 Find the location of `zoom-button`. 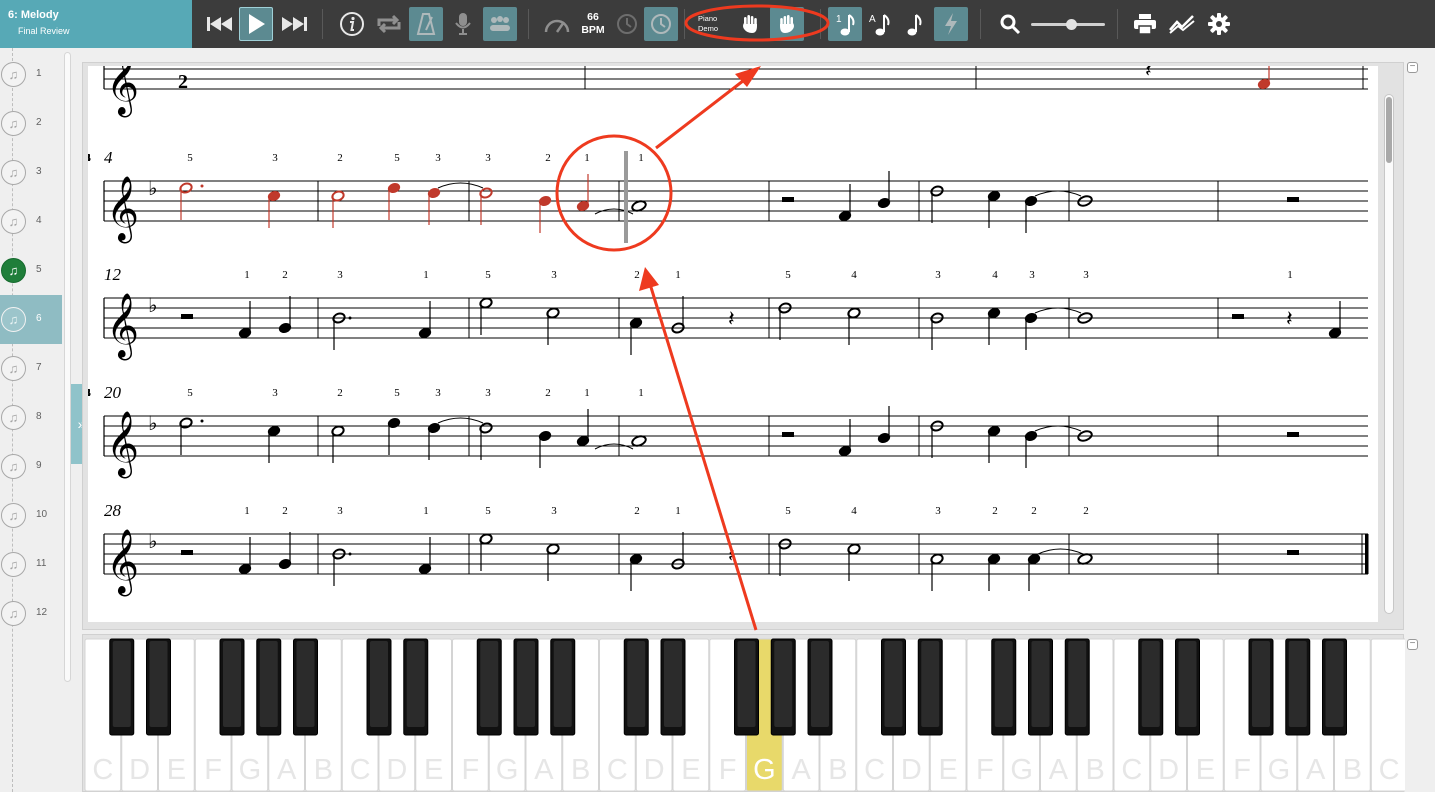

zoom-button is located at coordinates (1010, 24).